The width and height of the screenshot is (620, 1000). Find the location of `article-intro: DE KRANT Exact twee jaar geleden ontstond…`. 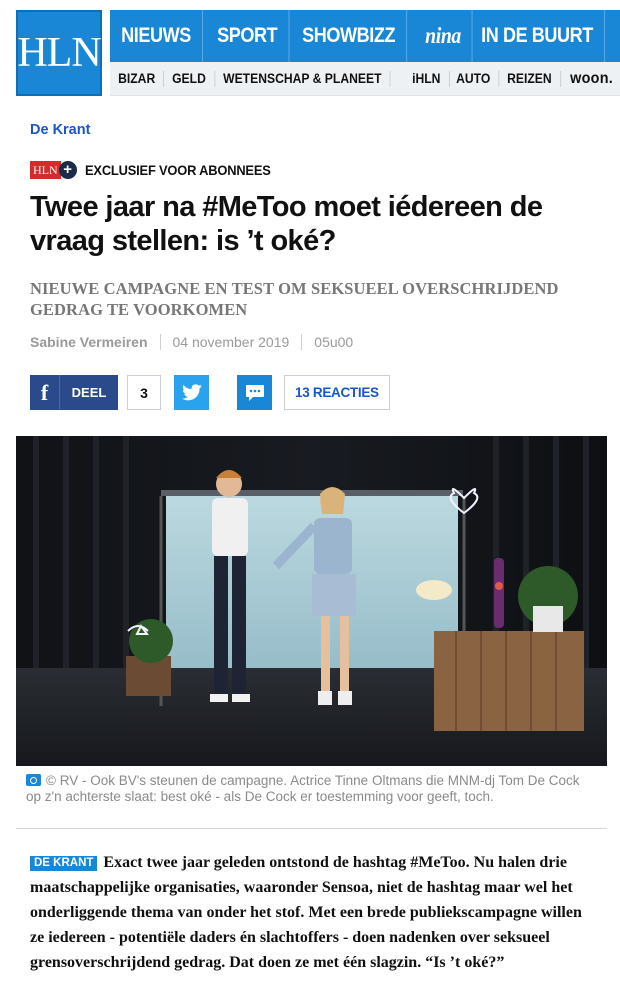

article-intro: DE KRANT Exact twee jaar geleden ontstond… is located at coordinates (310, 912).